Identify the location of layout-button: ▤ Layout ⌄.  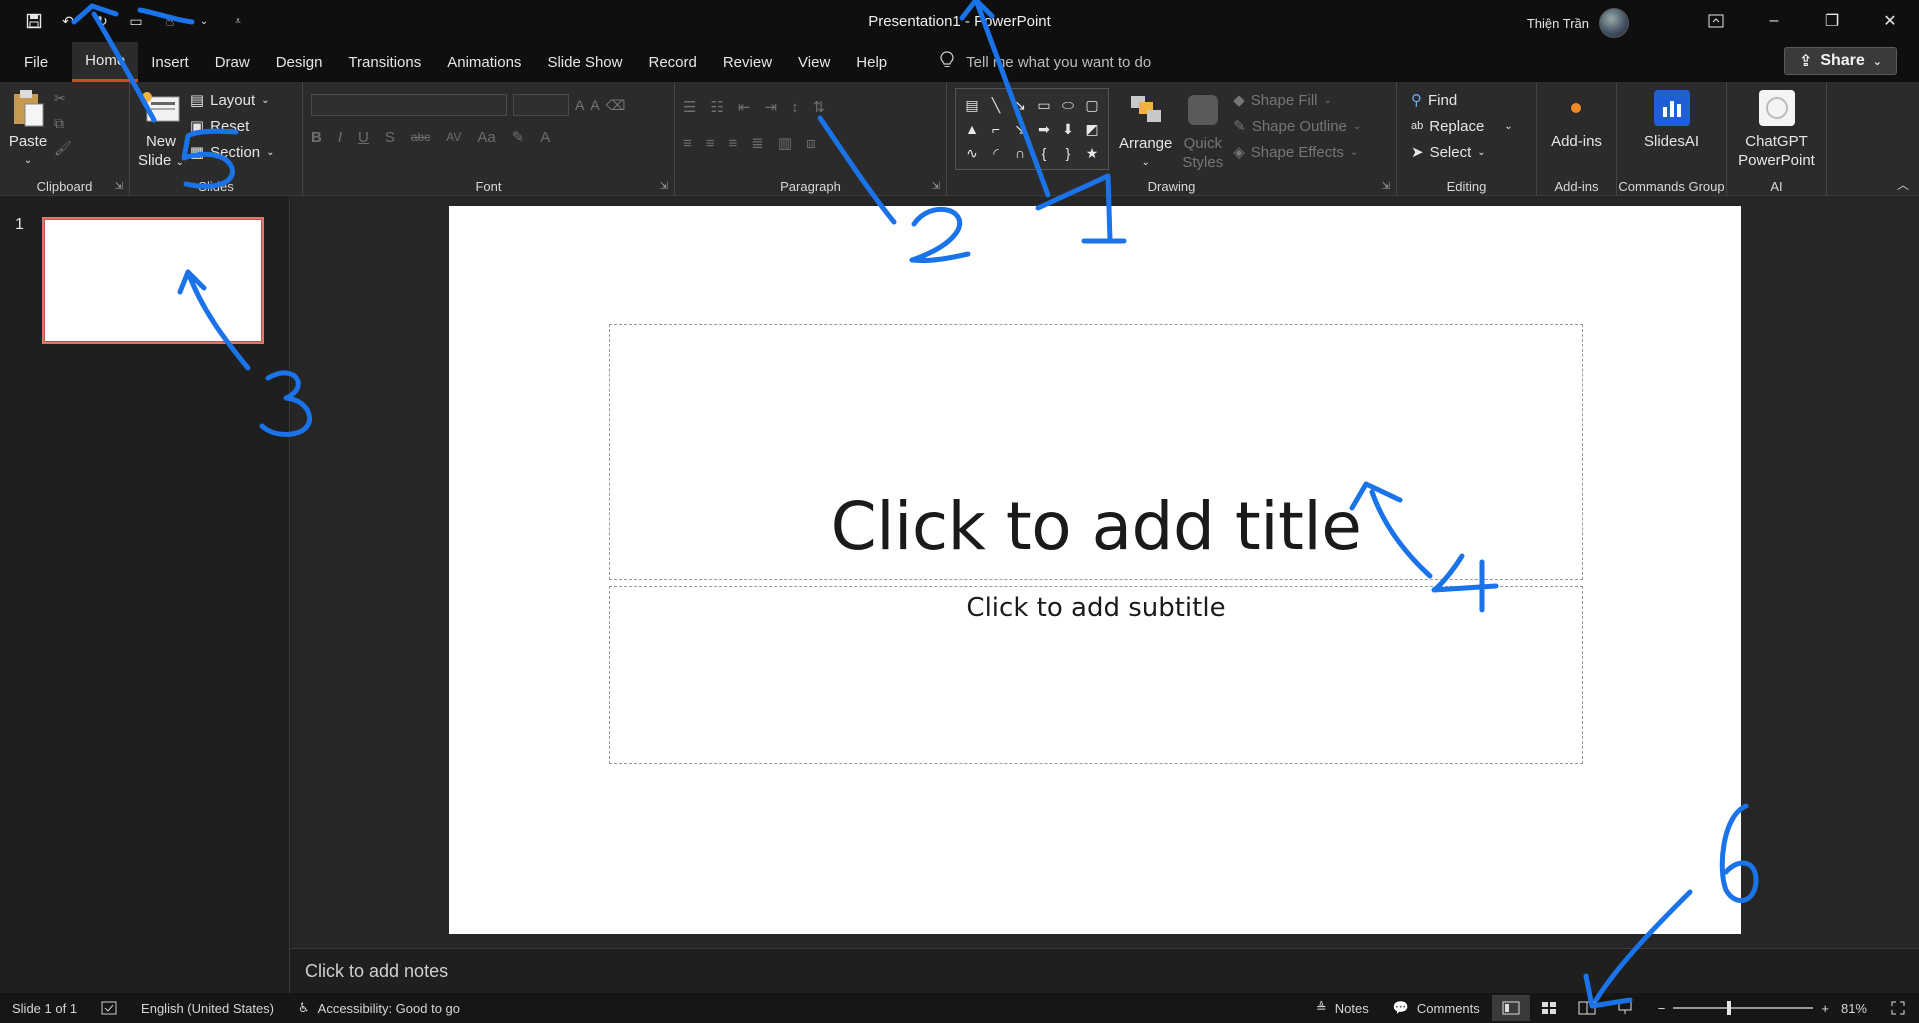
(232, 100).